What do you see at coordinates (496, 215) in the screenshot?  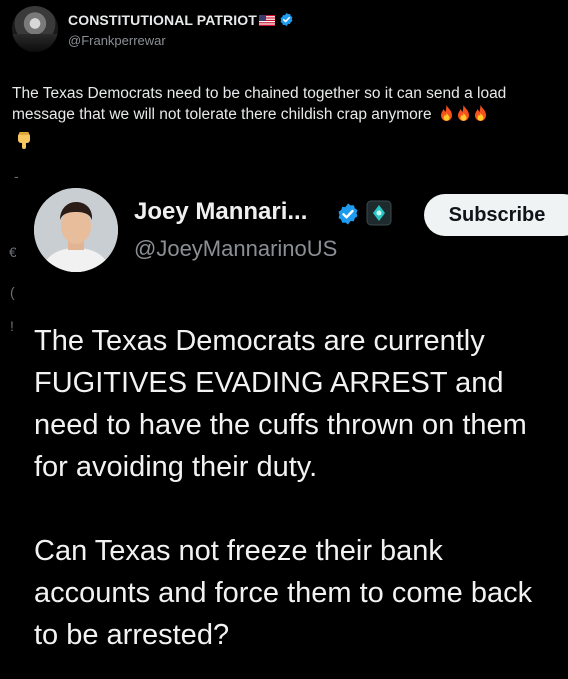 I see `subscribe-button: Subscribe` at bounding box center [496, 215].